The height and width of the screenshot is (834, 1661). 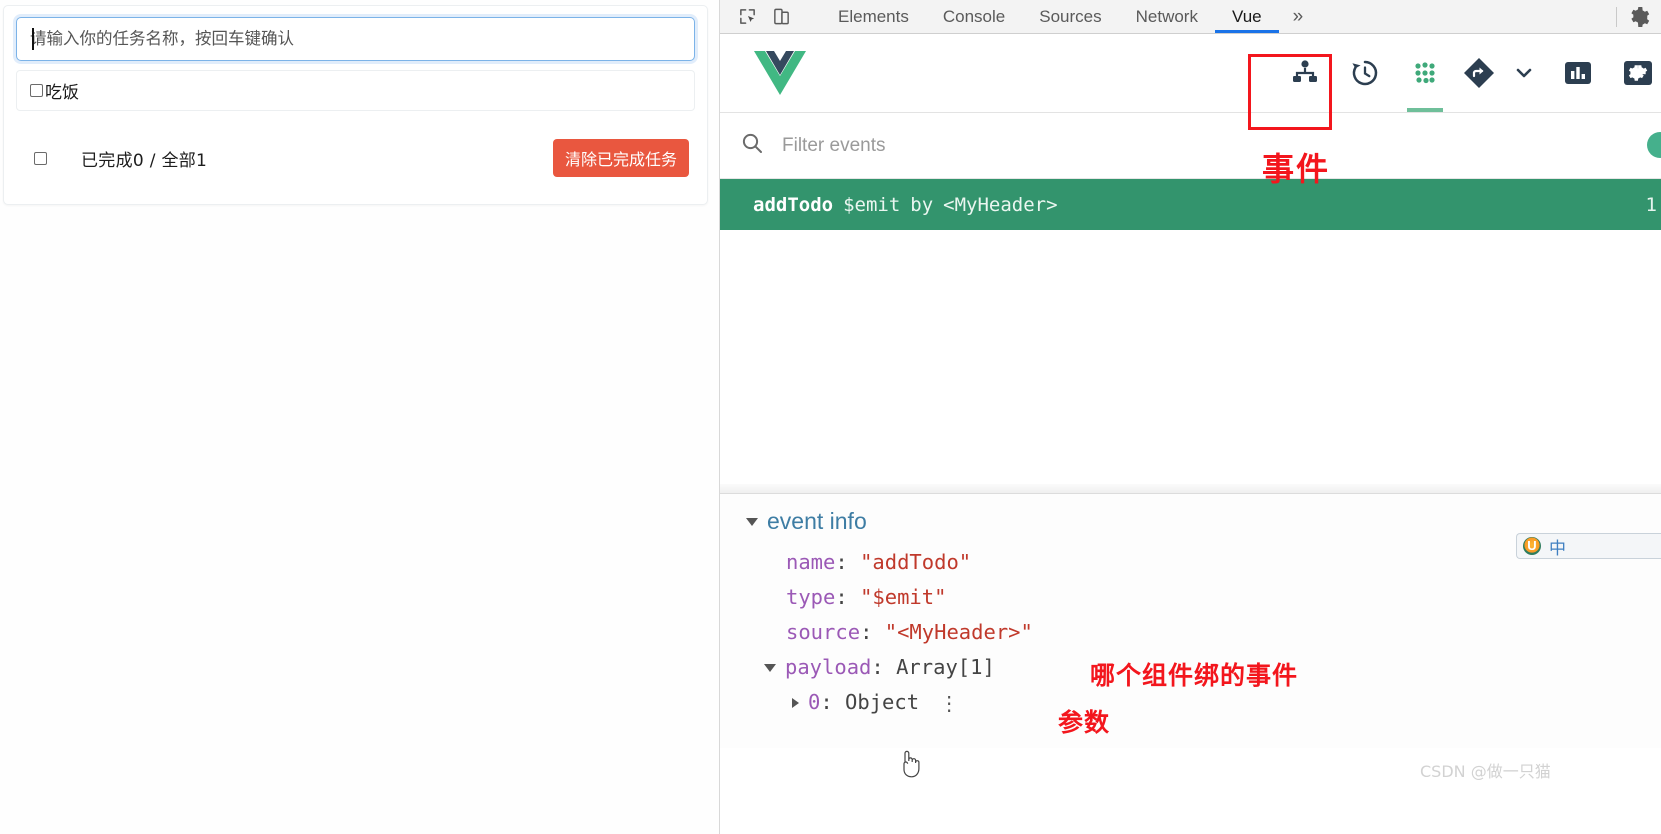 I want to click on todo-input, so click(x=355, y=39).